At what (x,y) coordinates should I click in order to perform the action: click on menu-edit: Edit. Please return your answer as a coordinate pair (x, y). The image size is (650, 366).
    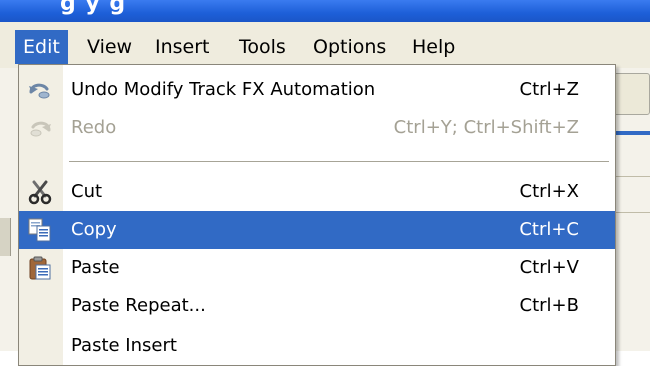
    Looking at the image, I should click on (41, 47).